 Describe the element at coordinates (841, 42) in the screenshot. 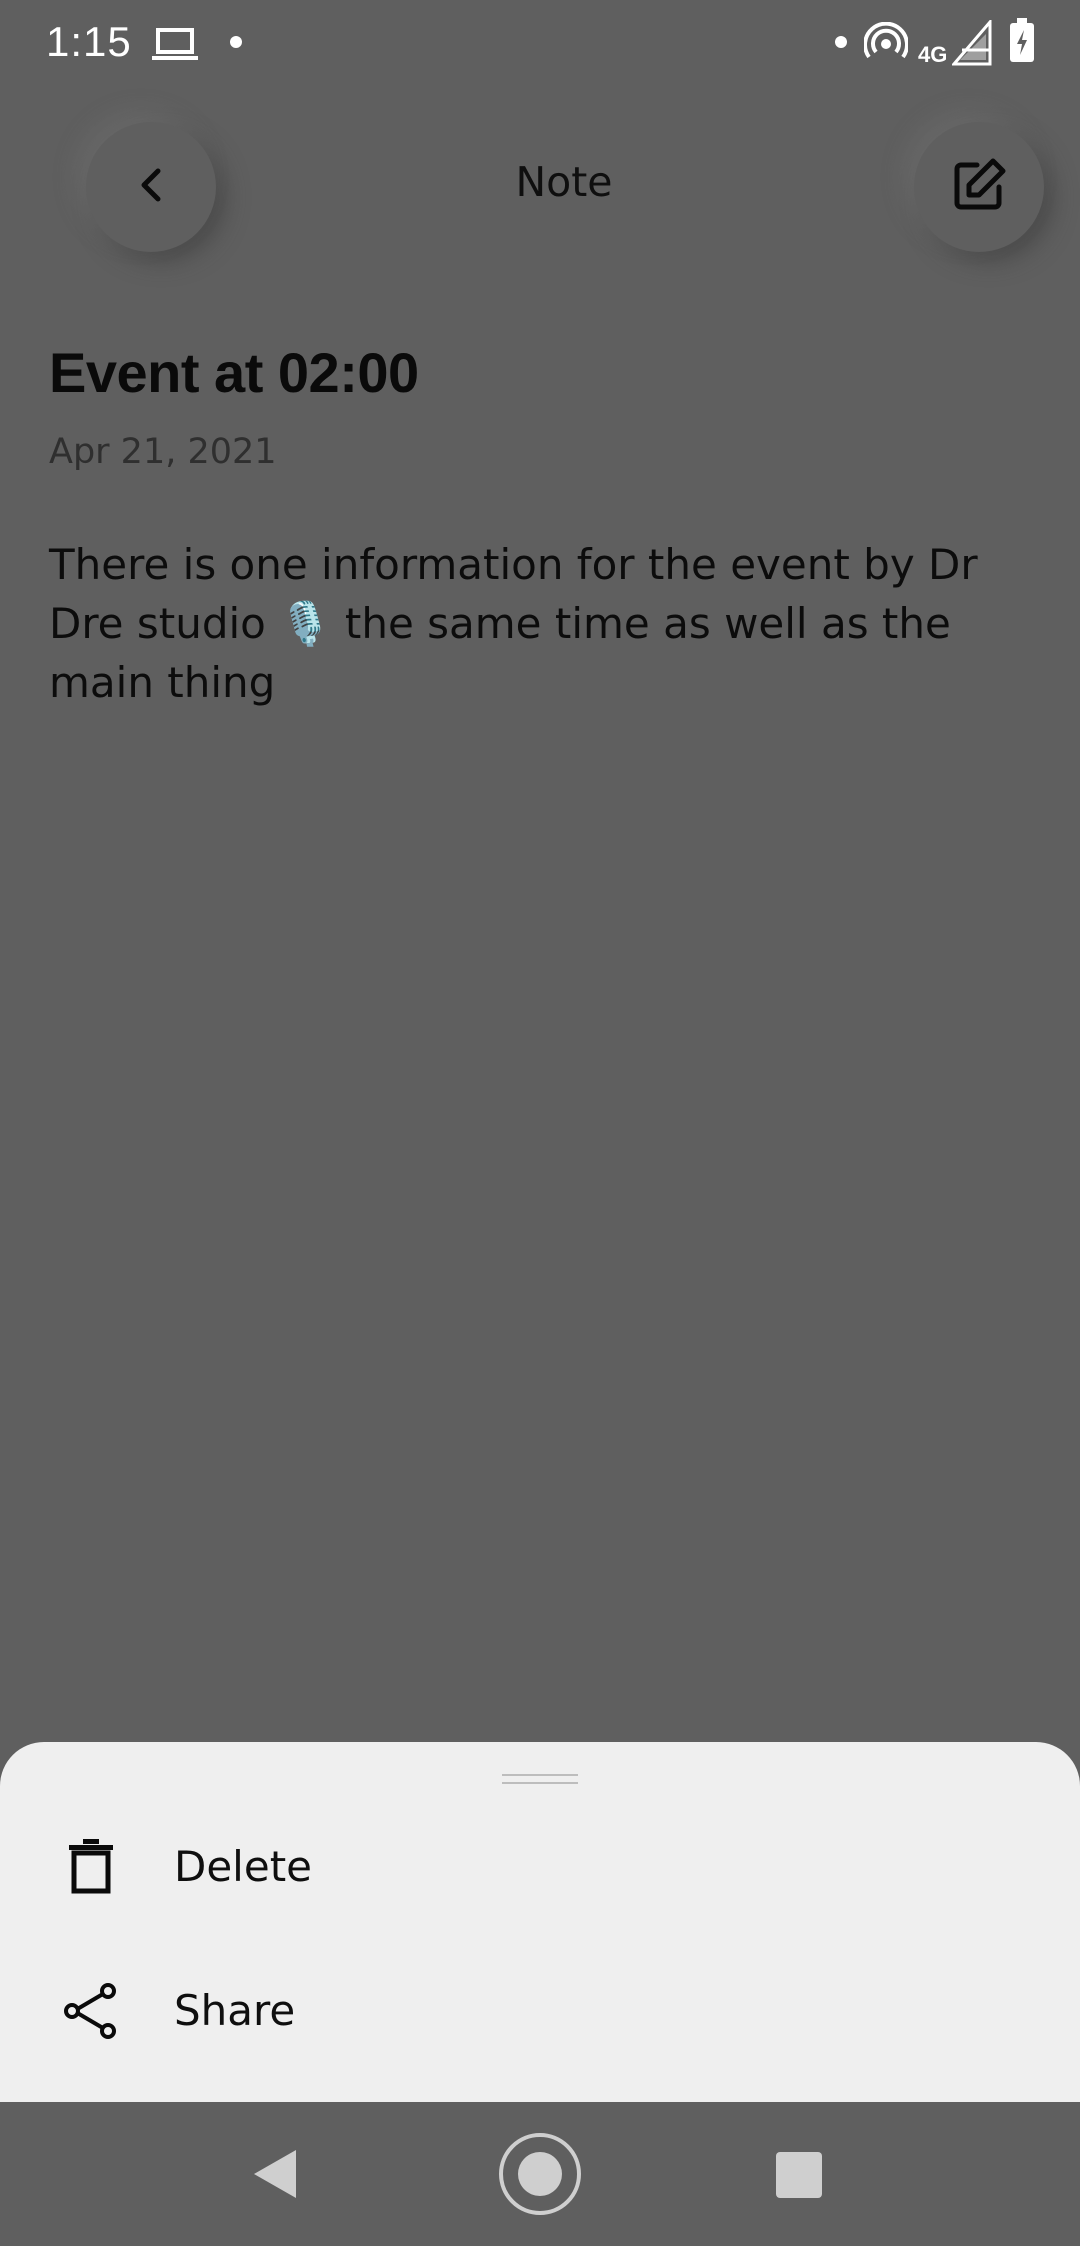

I see `status-dot-icon` at that location.